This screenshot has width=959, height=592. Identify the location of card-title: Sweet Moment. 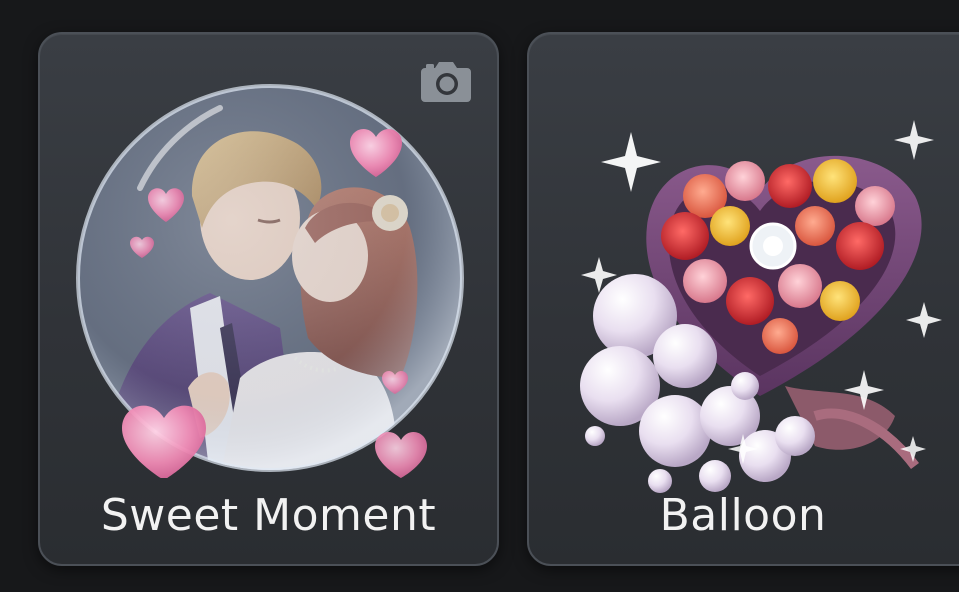
(268, 515).